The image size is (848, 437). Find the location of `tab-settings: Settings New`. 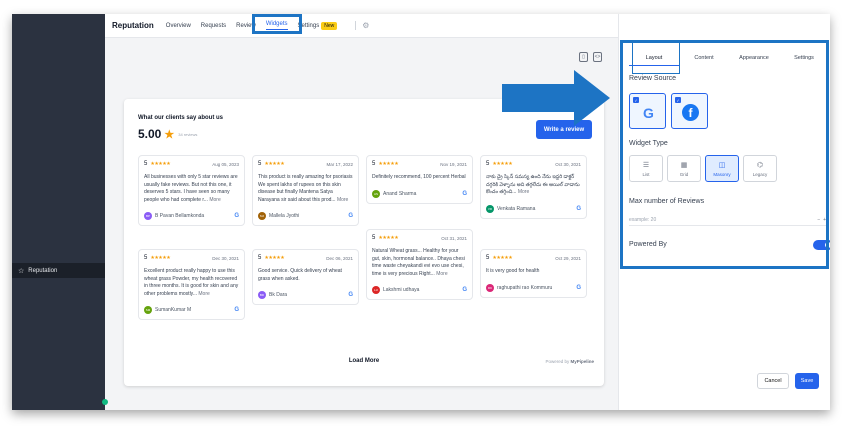

tab-settings: Settings New is located at coordinates (318, 25).